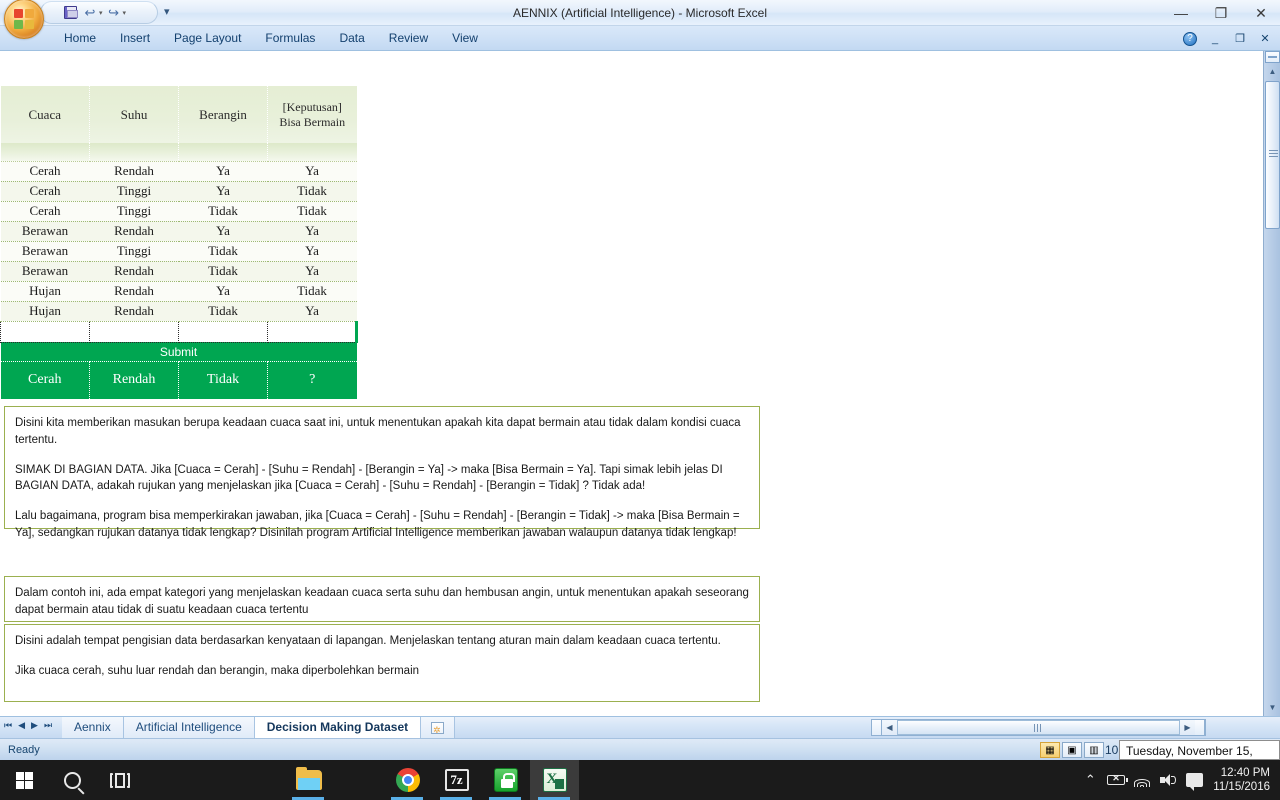 Image resolution: width=1280 pixels, height=800 pixels. I want to click on microsoft-excel-button, so click(554, 780).